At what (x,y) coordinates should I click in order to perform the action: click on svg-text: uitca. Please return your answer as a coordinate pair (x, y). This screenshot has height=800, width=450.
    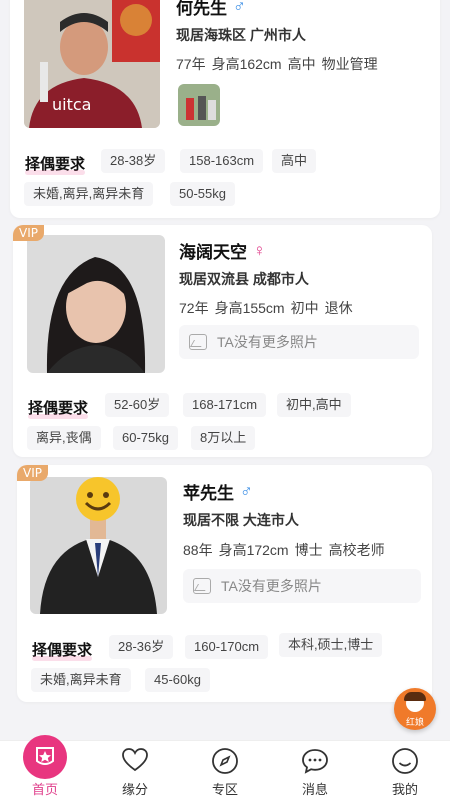
    Looking at the image, I should click on (71, 104).